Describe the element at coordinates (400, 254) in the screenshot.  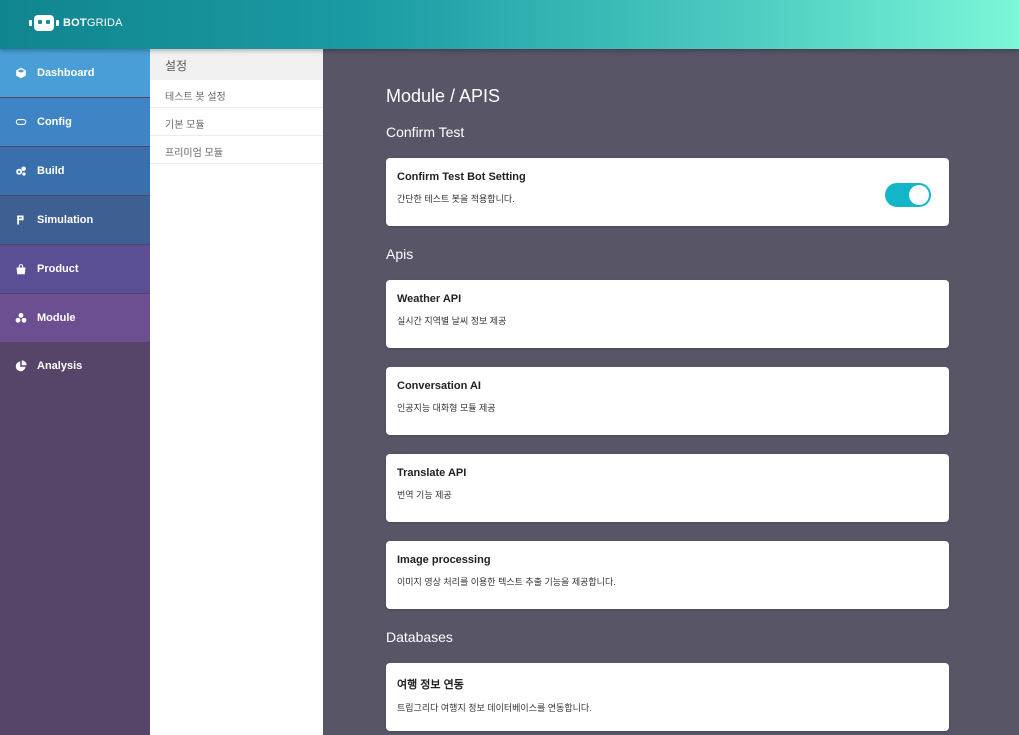
I see `section-title-apis: Apis` at that location.